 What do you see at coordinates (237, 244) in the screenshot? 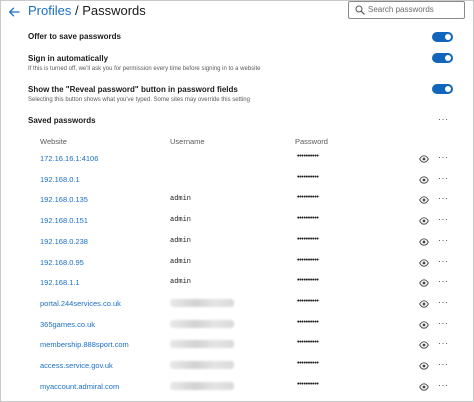
I see `password-row: 192.168.0.238 admin •••••••••• ···` at bounding box center [237, 244].